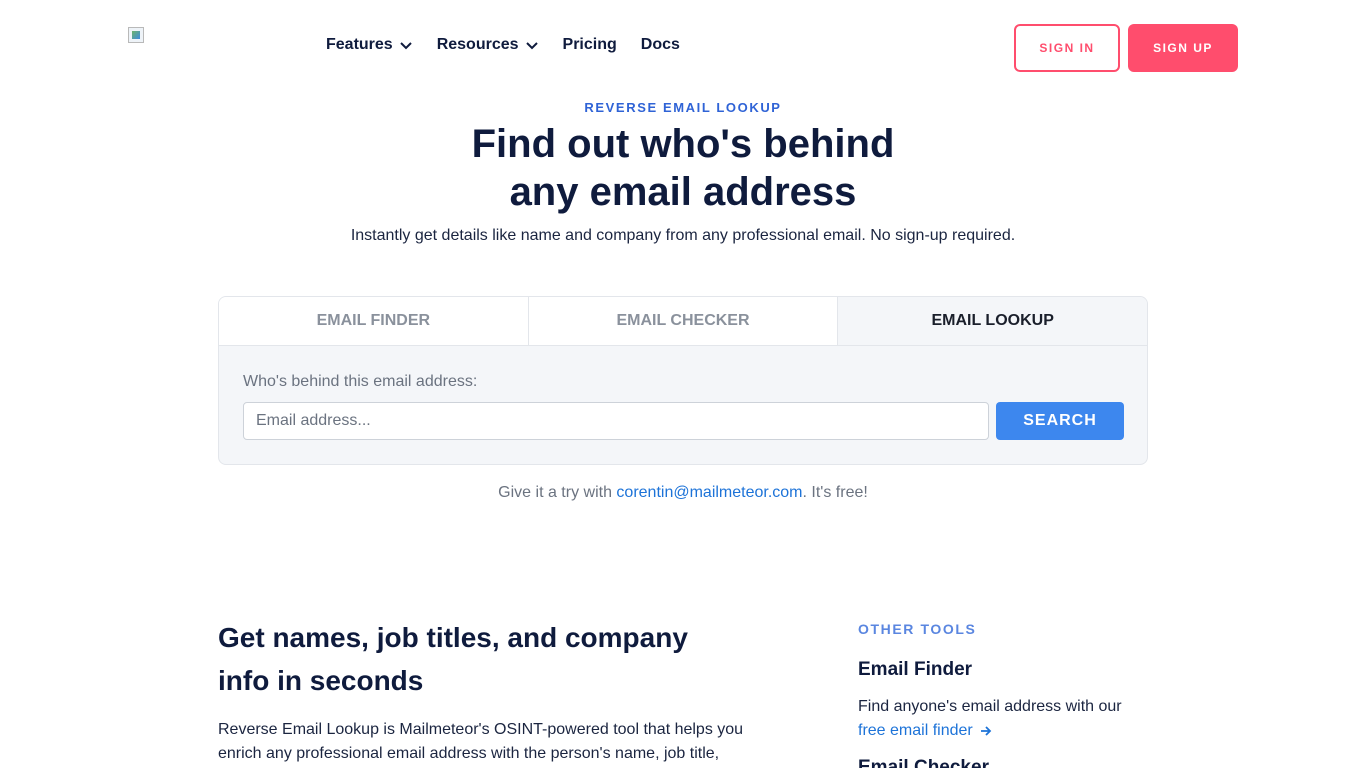 This screenshot has width=1366, height=768. What do you see at coordinates (660, 45) in the screenshot?
I see `nav-docs: Docs` at bounding box center [660, 45].